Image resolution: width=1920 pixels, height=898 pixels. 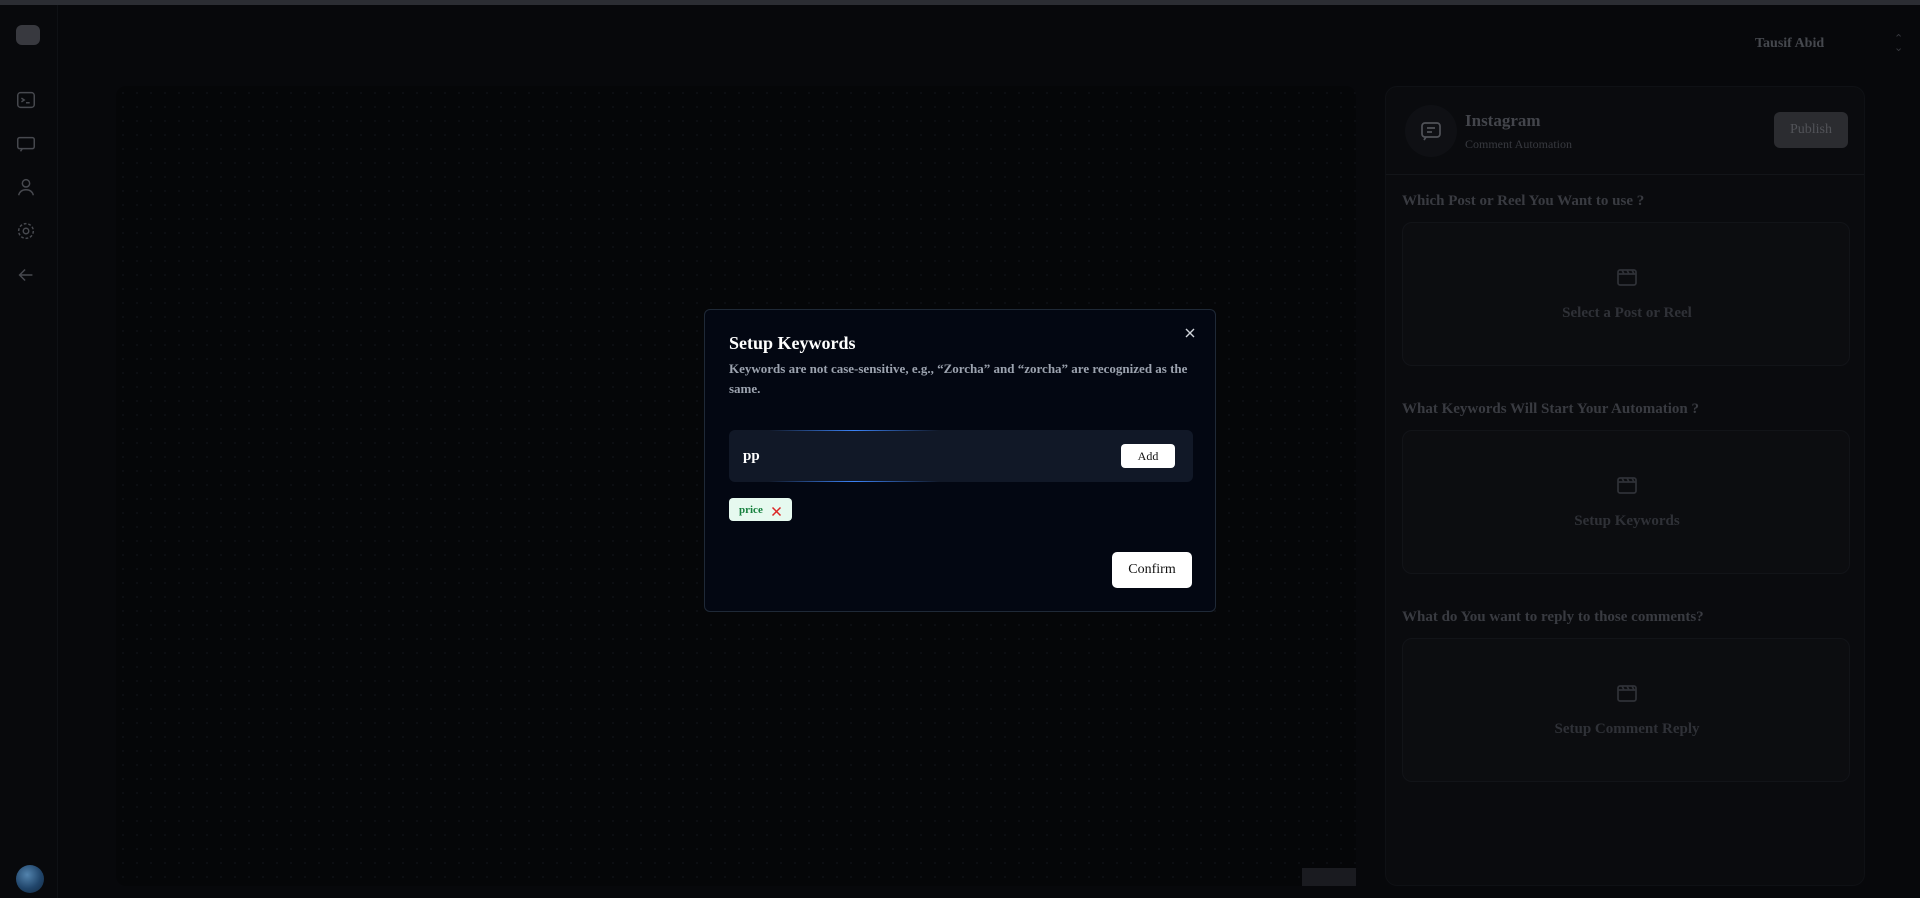 I want to click on keyword-chip: price, so click(x=760, y=509).